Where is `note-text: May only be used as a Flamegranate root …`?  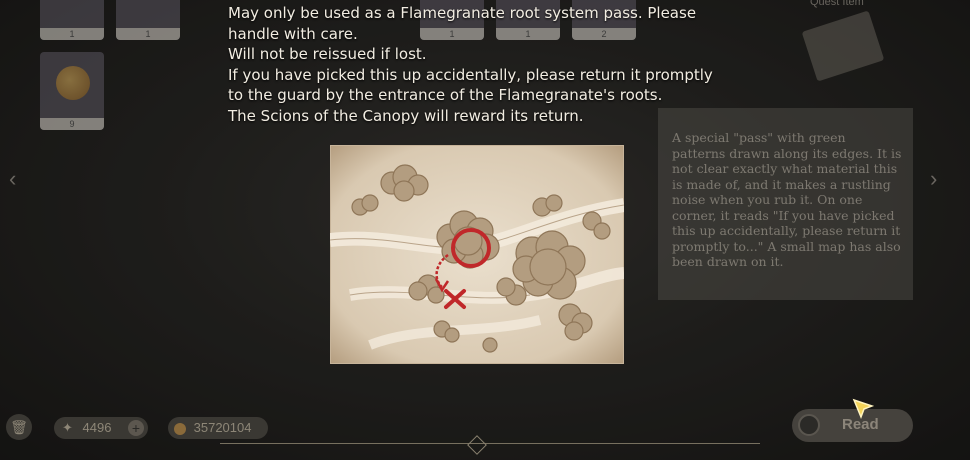
note-text: May only be used as a Flamegranate root … is located at coordinates (488, 64).